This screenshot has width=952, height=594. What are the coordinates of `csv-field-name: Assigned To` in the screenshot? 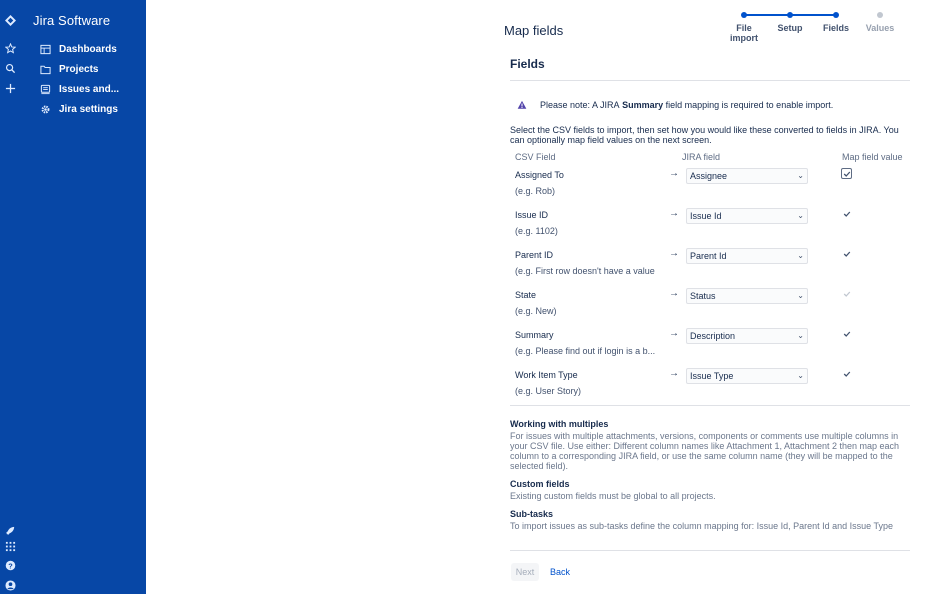 It's located at (539, 175).